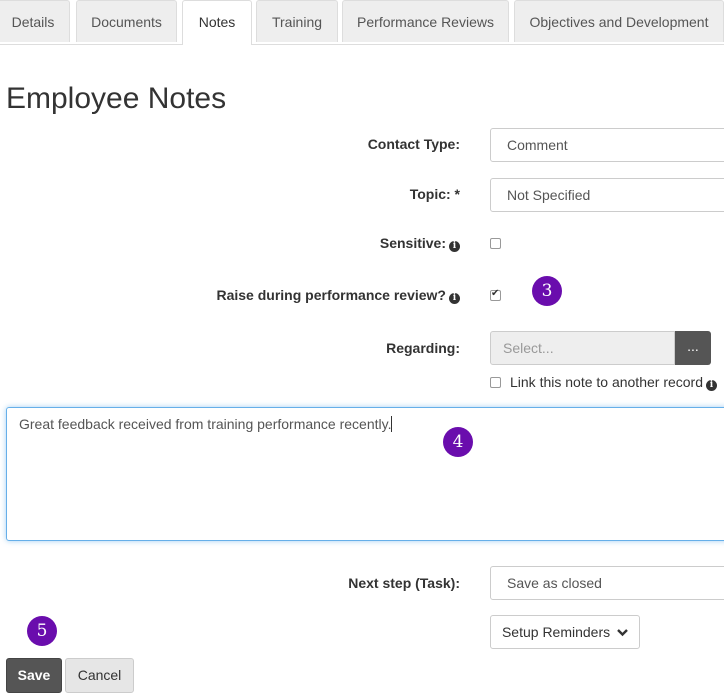 The width and height of the screenshot is (724, 695). Describe the element at coordinates (99, 675) in the screenshot. I see `cancel-button: Cancel` at that location.